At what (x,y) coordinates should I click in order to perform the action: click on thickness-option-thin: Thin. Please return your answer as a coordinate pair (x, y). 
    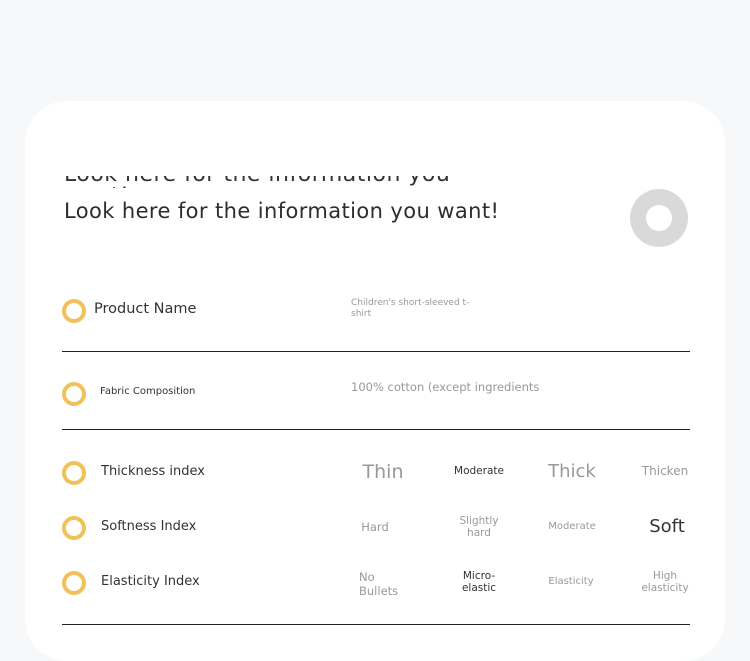
    Looking at the image, I should click on (383, 472).